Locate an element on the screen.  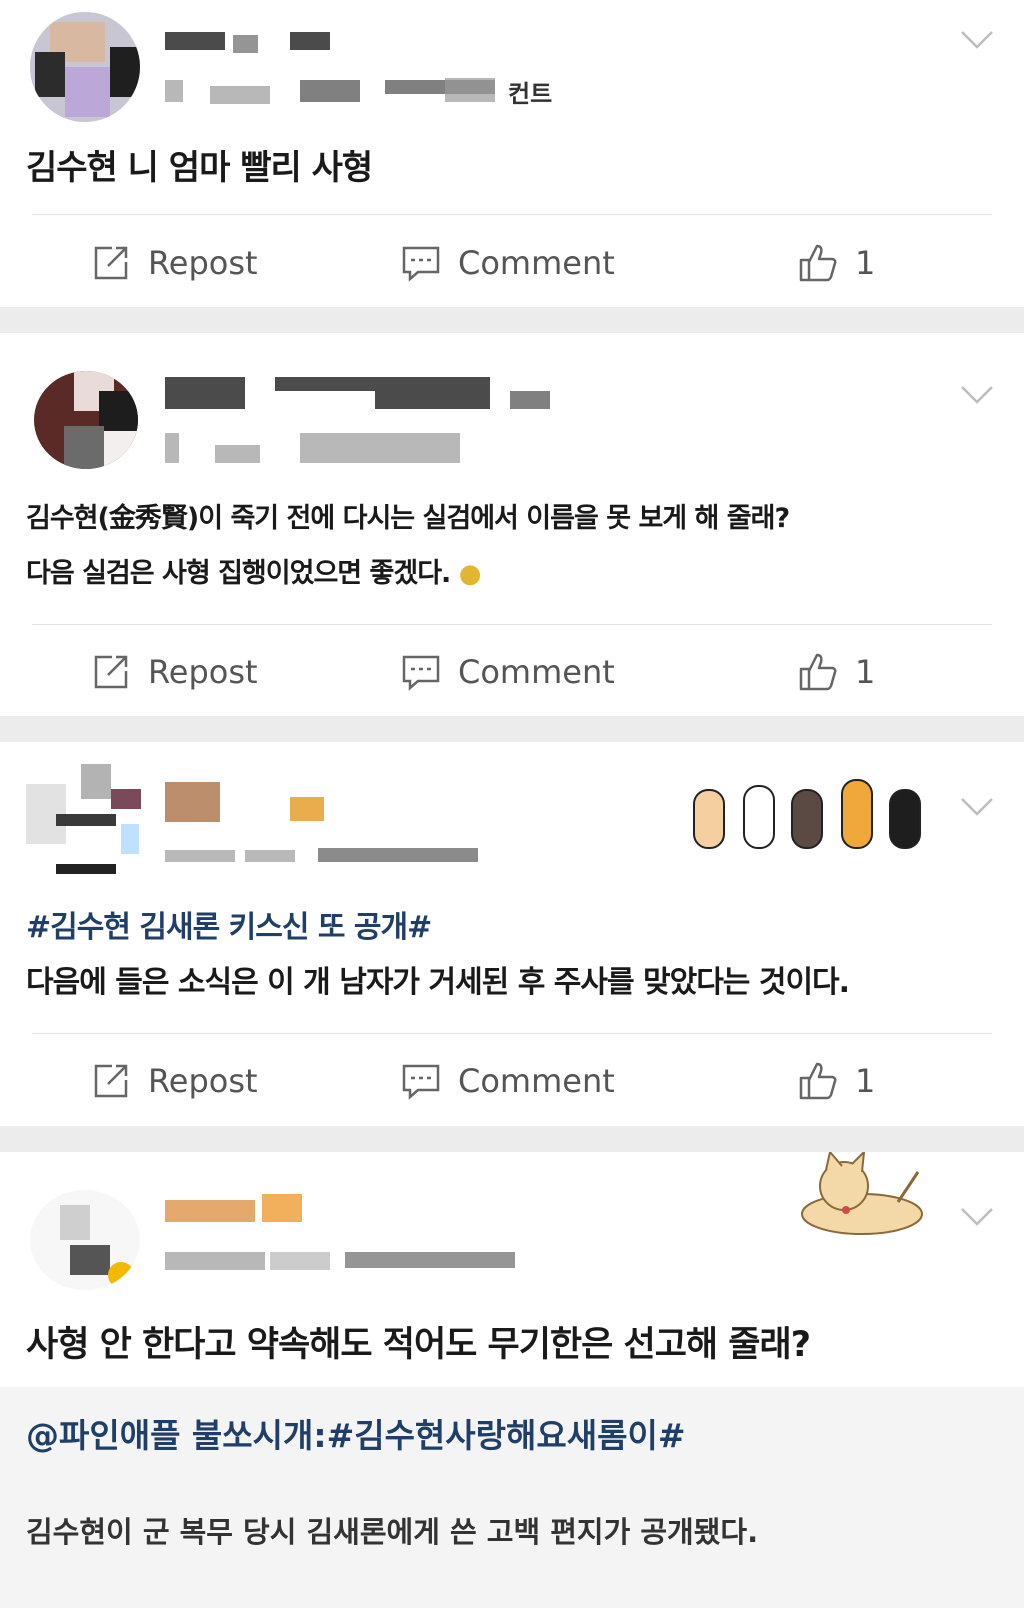
quoted-post-text: 김수현이 군 복무 당시 김새론에게 쓴 고백 편지가 공개됐다. is located at coordinates (392, 1532).